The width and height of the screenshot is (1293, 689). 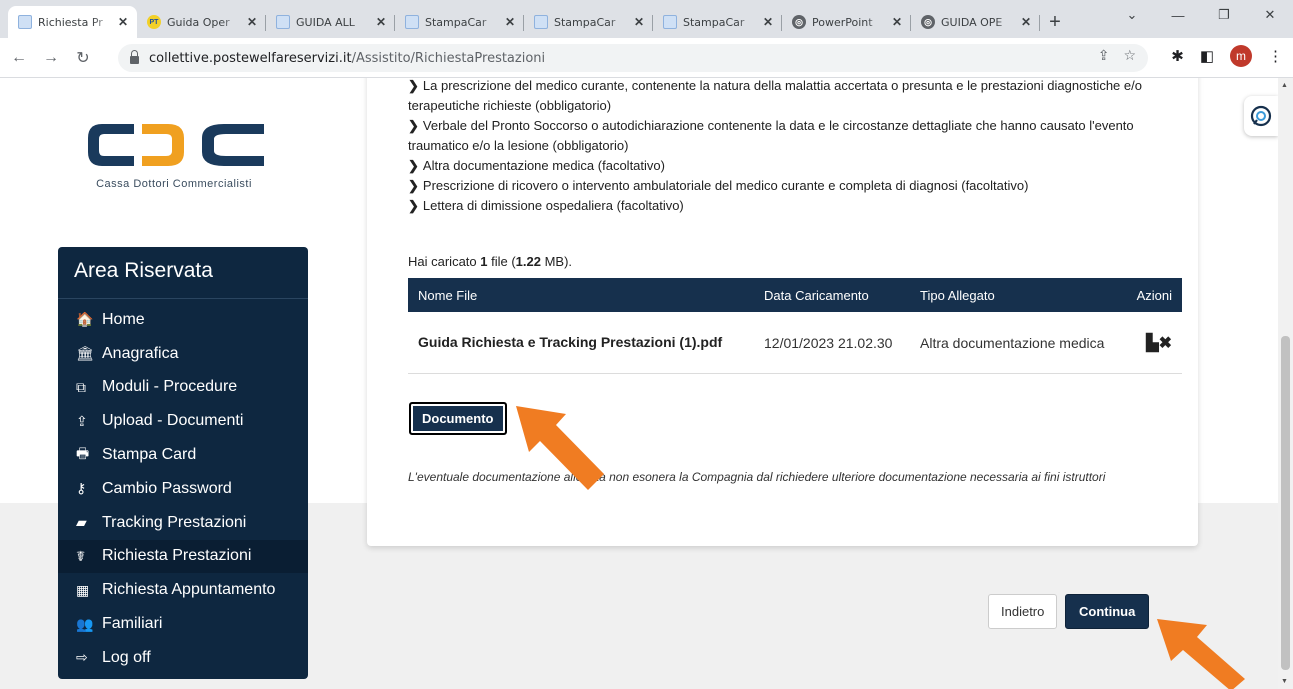 What do you see at coordinates (528, 261) in the screenshot?
I see `upload-size: 1.22` at bounding box center [528, 261].